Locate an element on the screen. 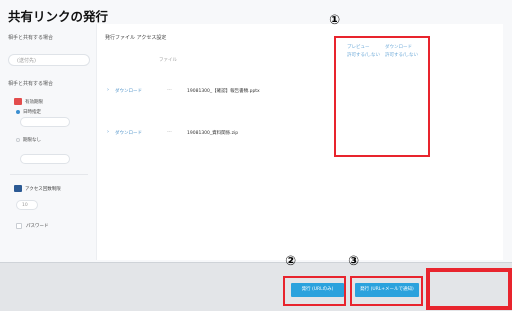  annotation-marker-3: ③ is located at coordinates (354, 261).